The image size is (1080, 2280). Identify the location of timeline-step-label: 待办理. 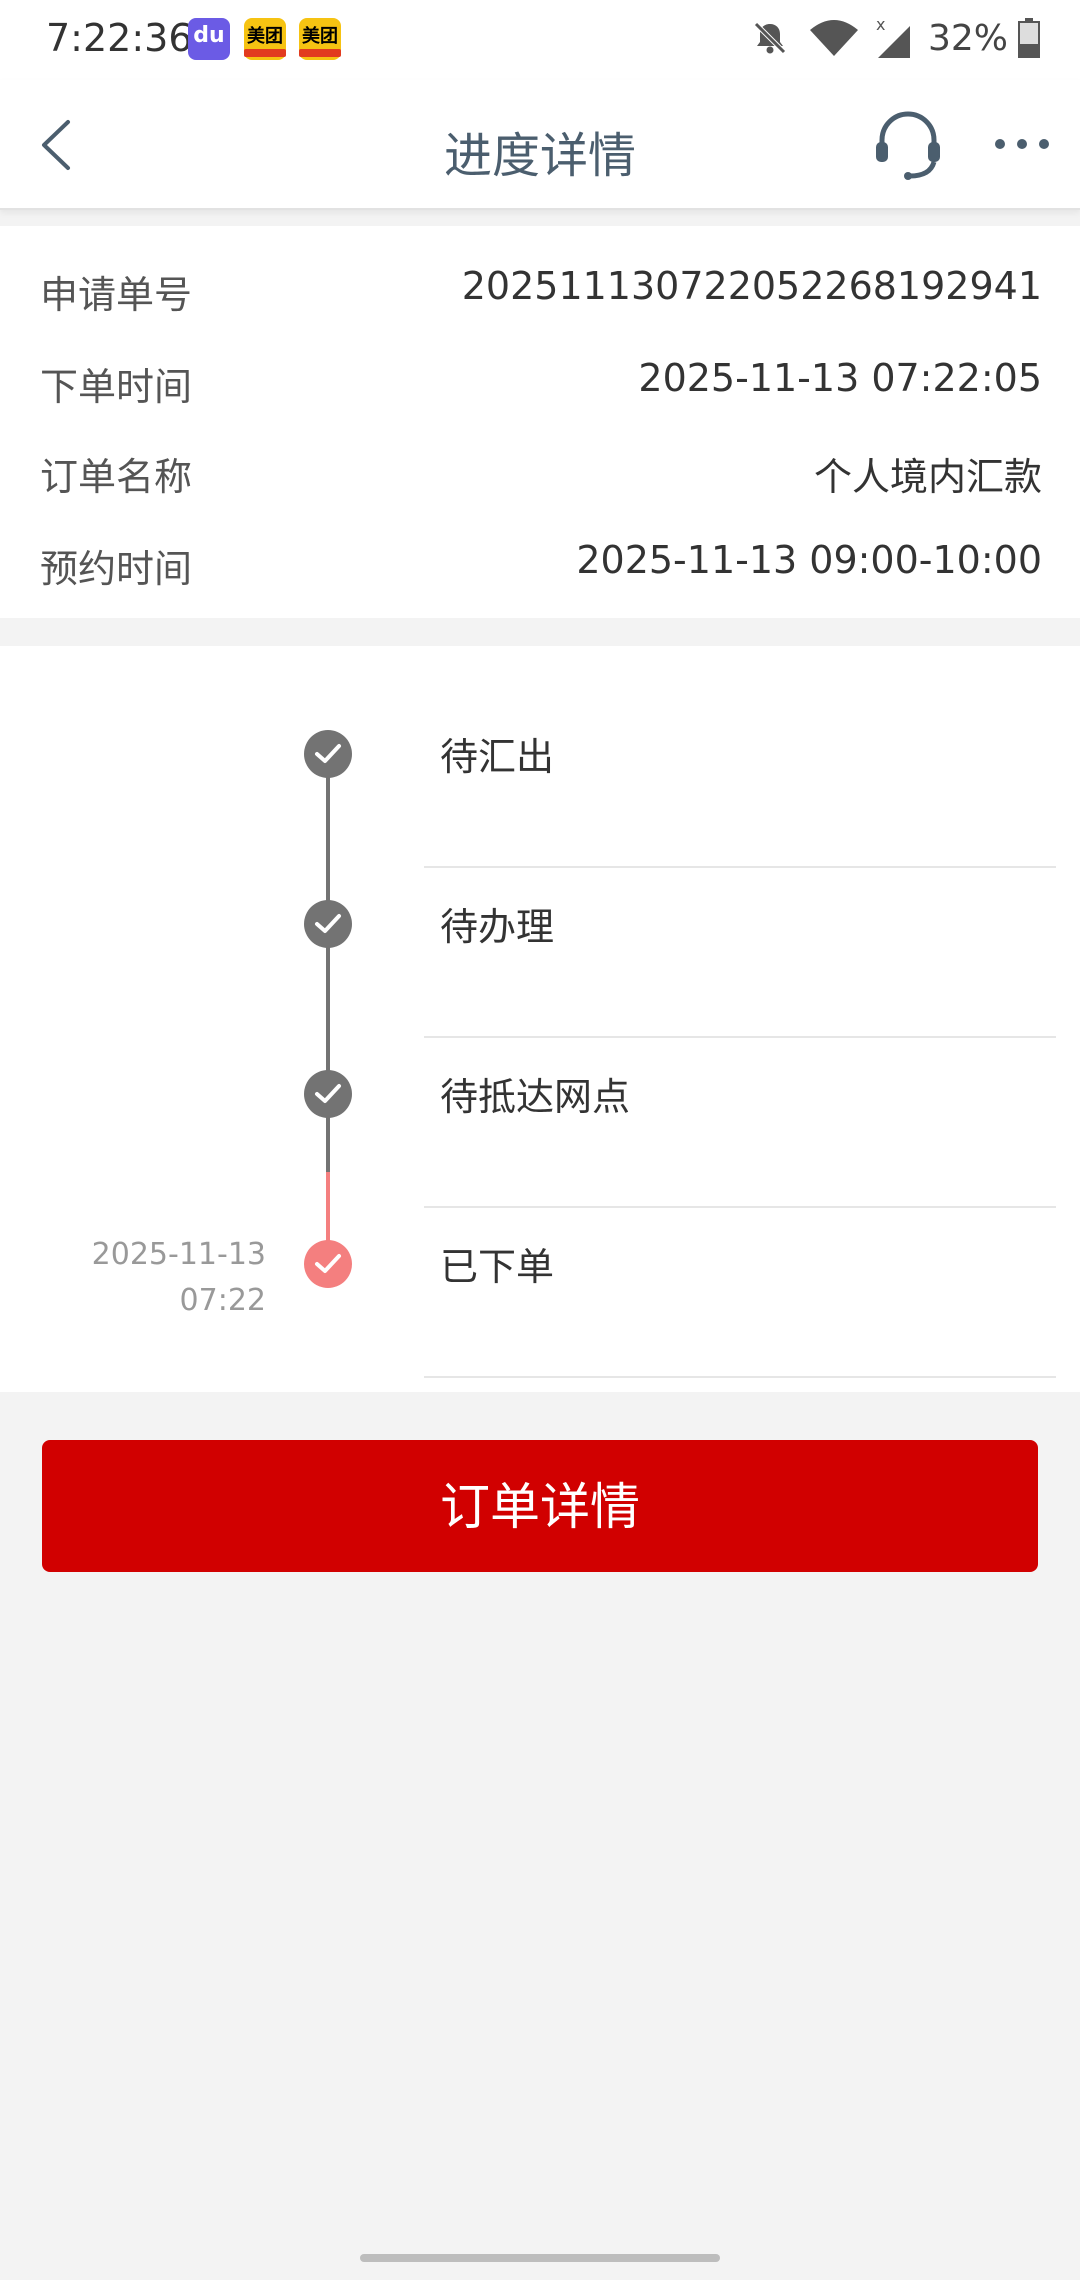
(497, 927).